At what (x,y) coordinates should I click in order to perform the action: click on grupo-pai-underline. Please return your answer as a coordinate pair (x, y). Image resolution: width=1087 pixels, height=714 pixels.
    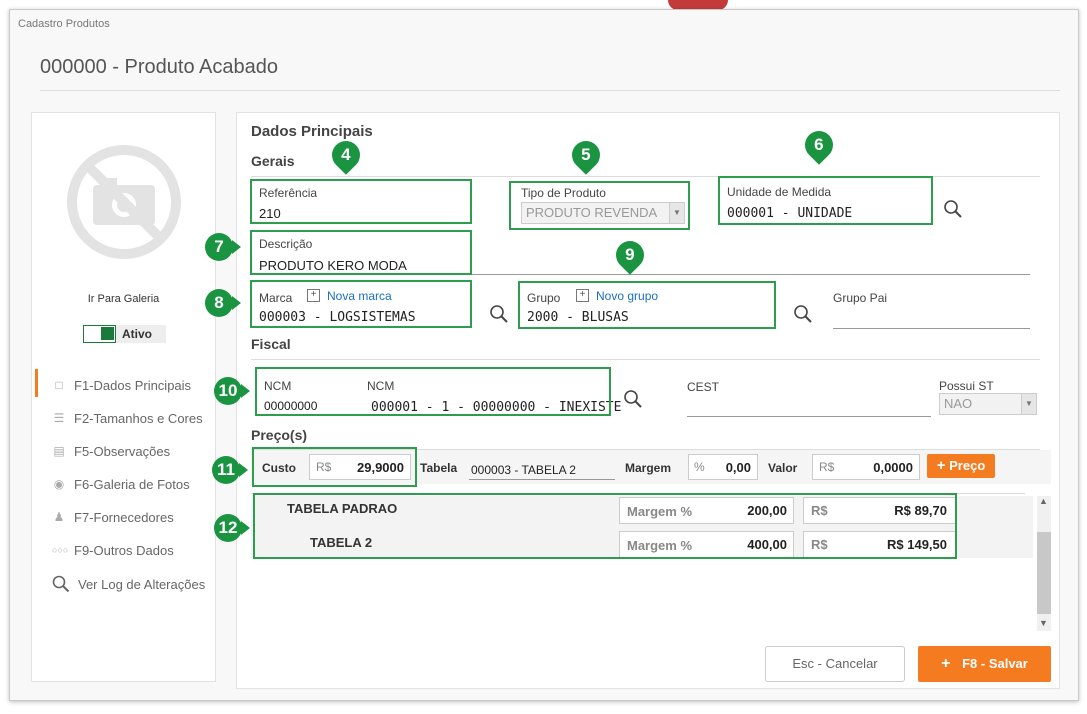
    Looking at the image, I should click on (931, 328).